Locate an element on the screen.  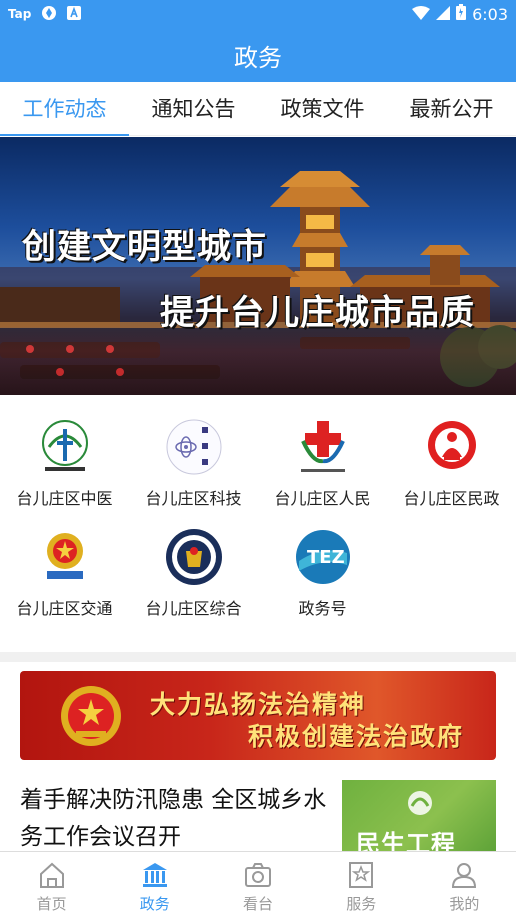
app-notification-icon is located at coordinates (74, 14).